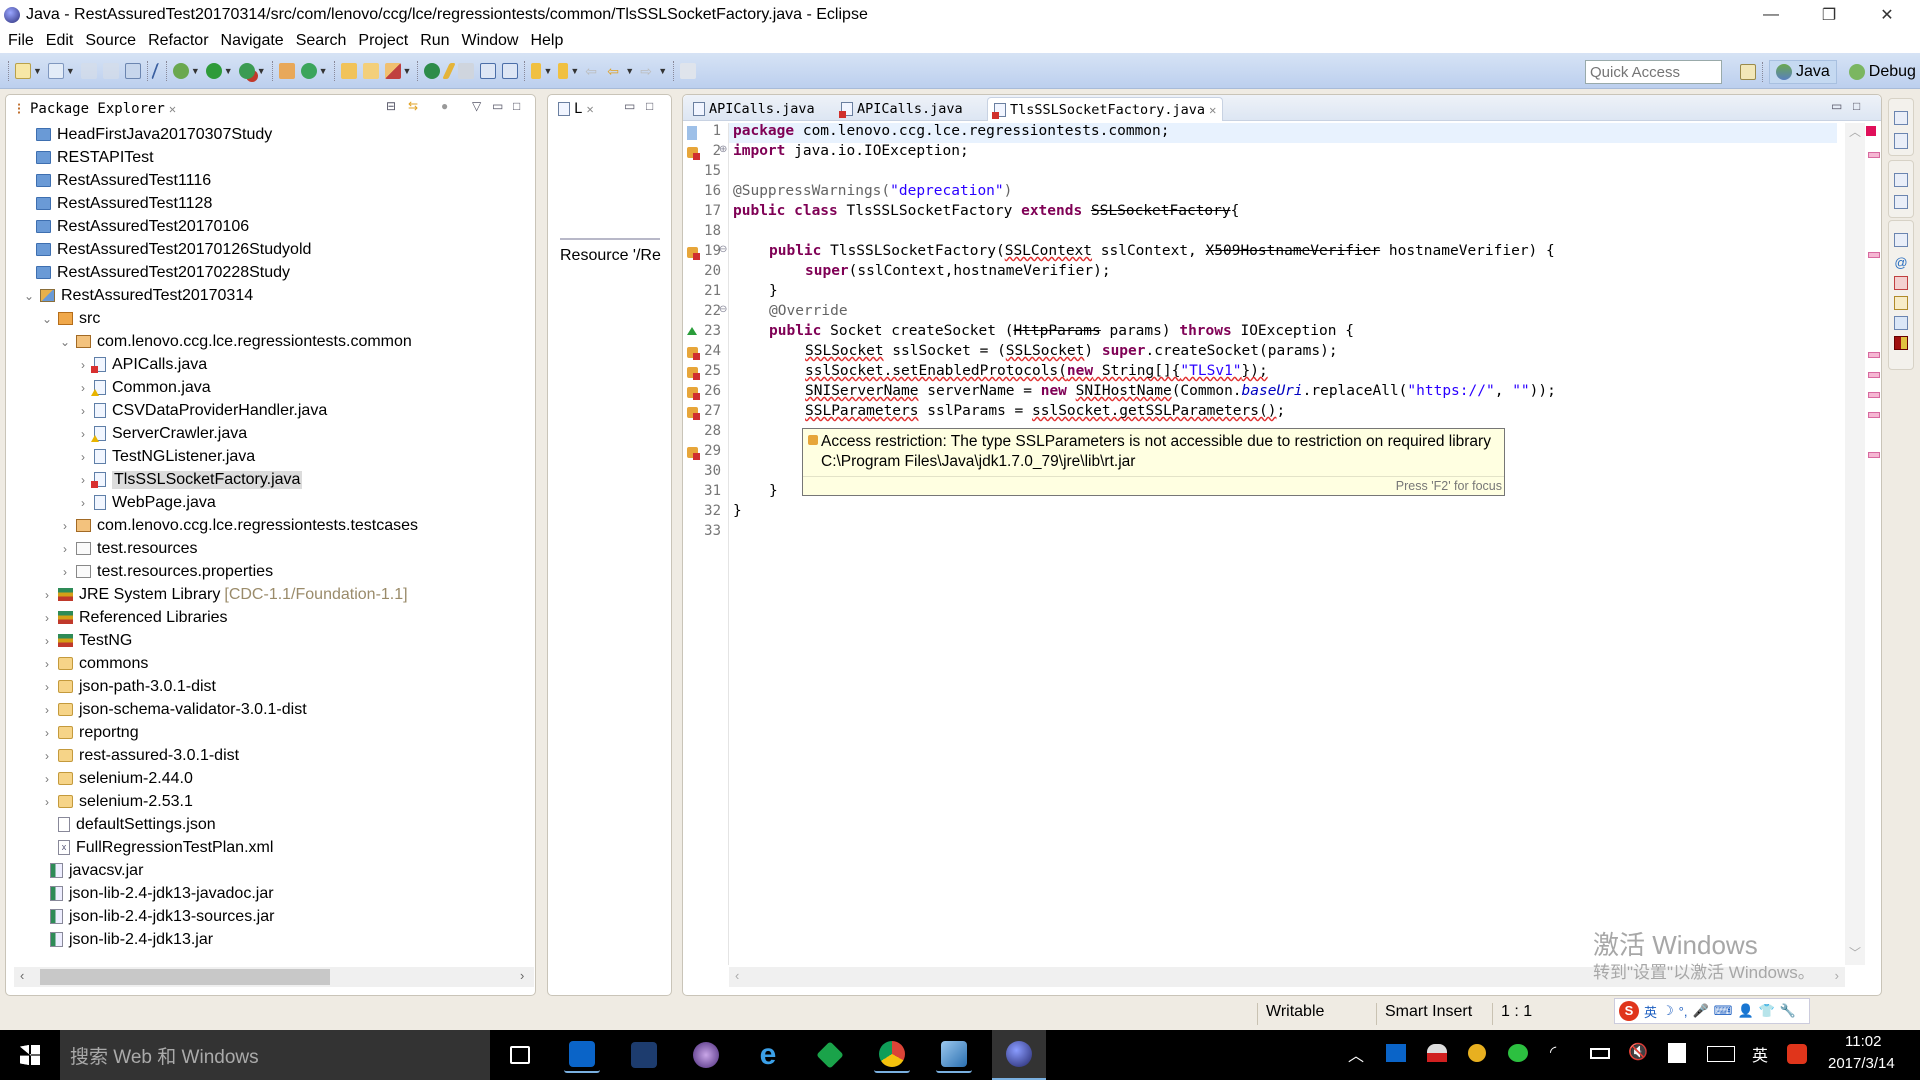 The image size is (1920, 1080). Describe the element at coordinates (286, 70) in the screenshot. I see `new-java-package-icon` at that location.